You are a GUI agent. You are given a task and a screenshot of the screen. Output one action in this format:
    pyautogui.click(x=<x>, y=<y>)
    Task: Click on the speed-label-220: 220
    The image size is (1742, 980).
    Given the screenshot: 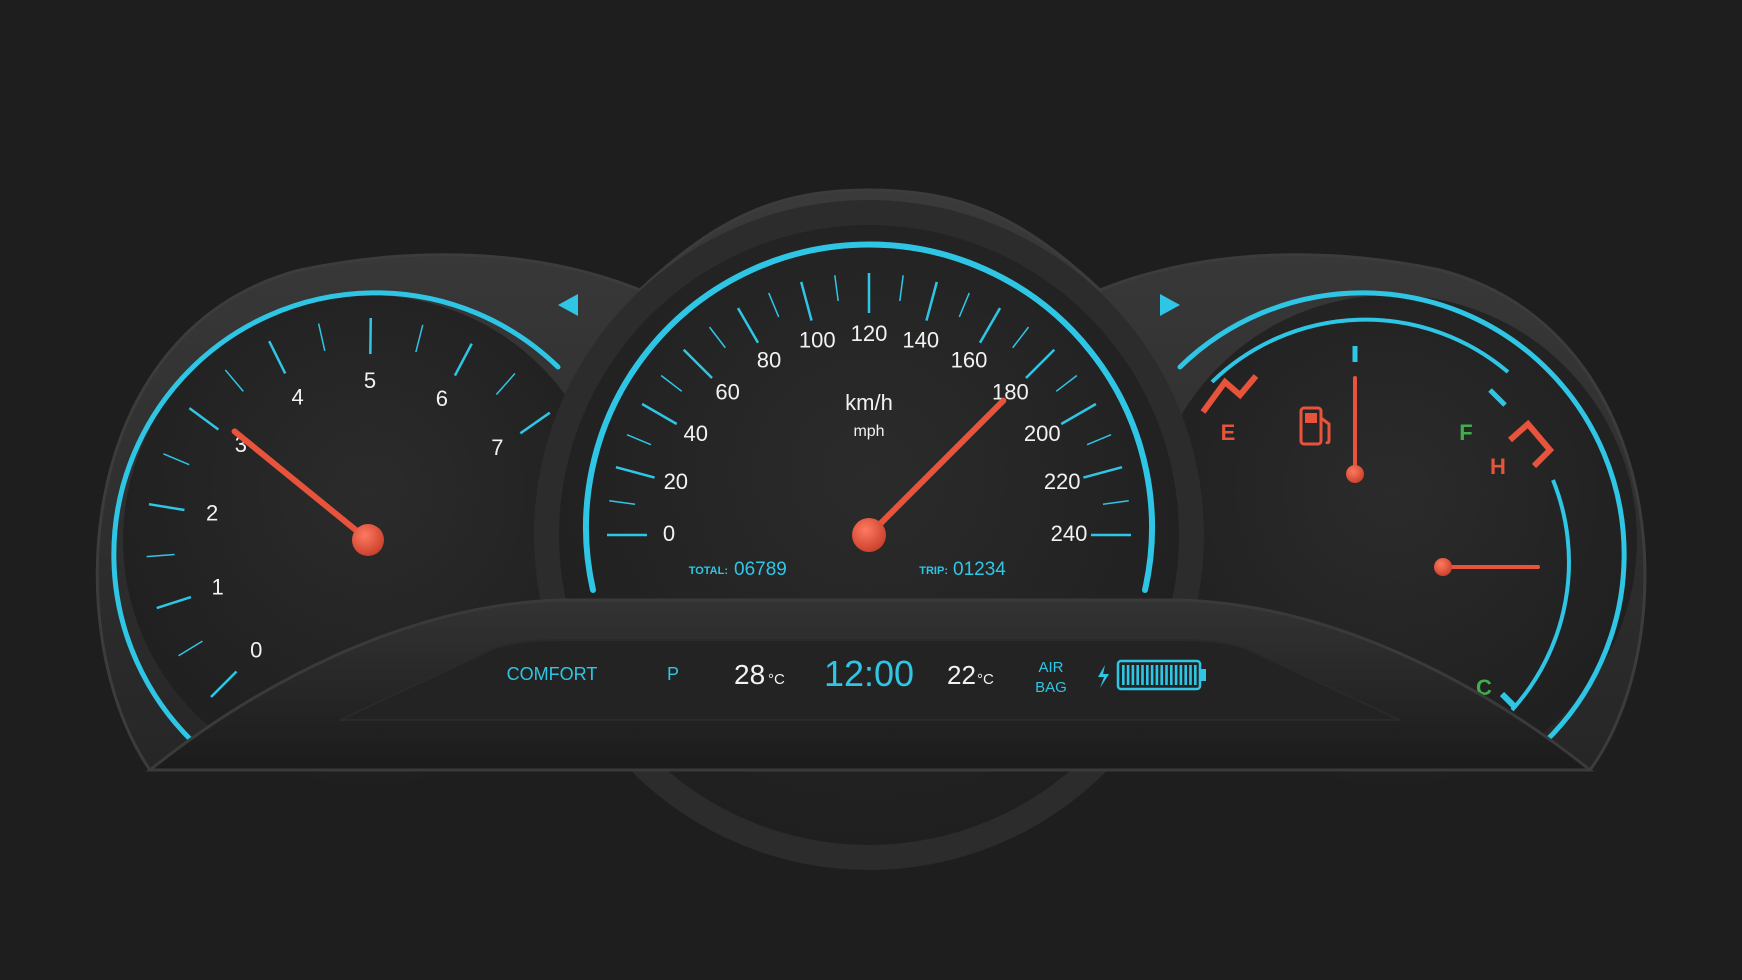 What is the action you would take?
    pyautogui.click(x=1062, y=481)
    